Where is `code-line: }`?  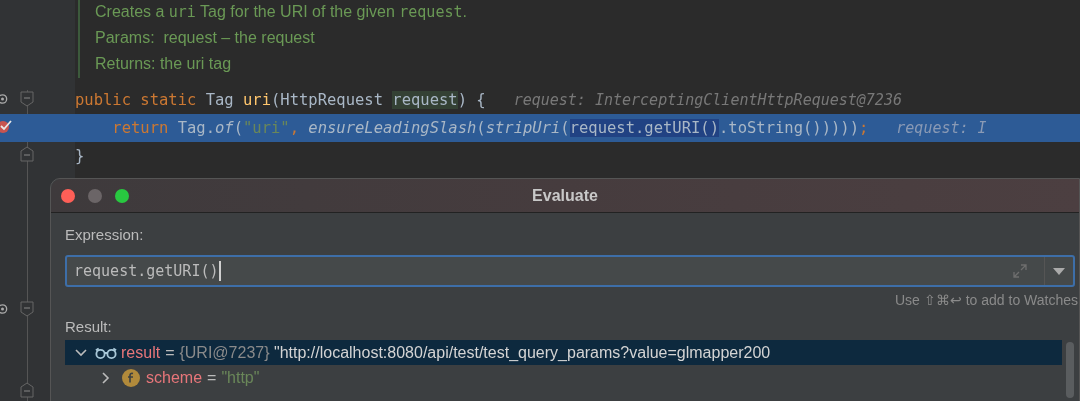
code-line: } is located at coordinates (80, 156).